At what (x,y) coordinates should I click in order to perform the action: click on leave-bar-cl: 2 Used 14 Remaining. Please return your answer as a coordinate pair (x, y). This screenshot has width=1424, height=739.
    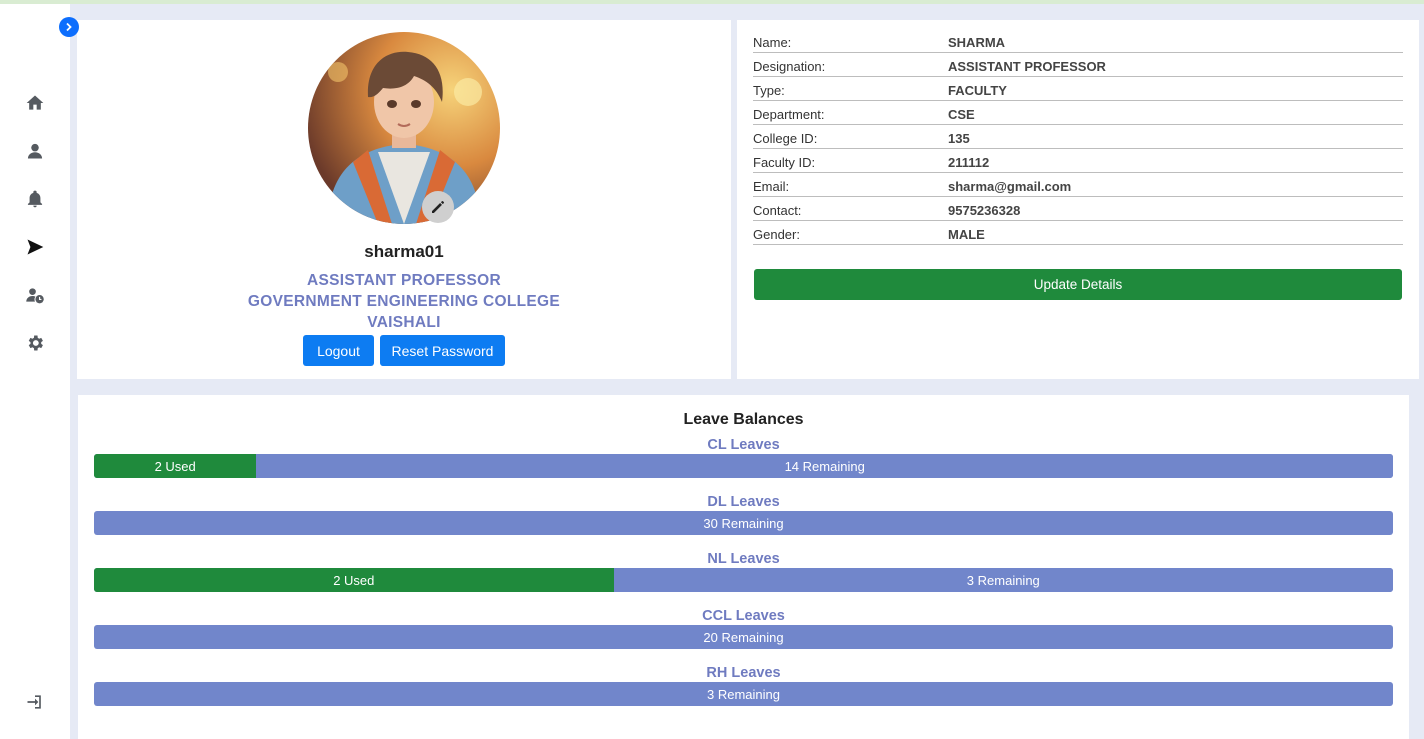
    Looking at the image, I should click on (743, 466).